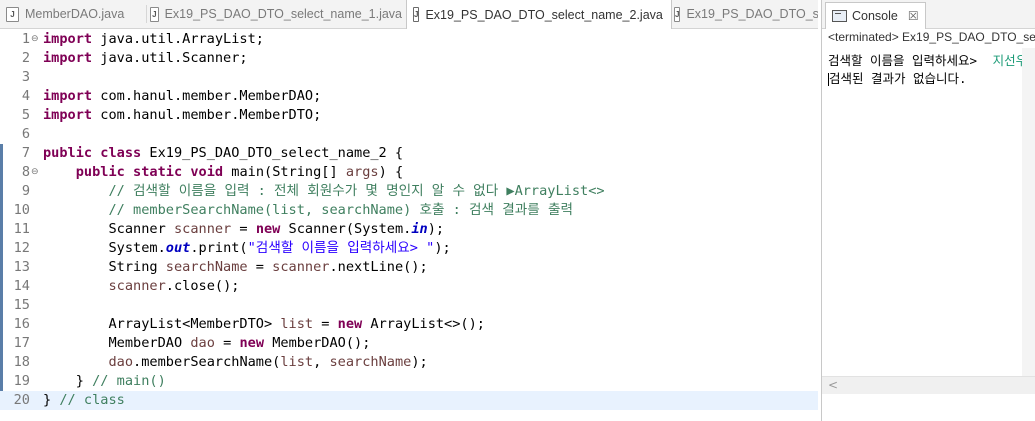 Image resolution: width=1035 pixels, height=421 pixels. I want to click on code-line: 6, so click(409, 134).